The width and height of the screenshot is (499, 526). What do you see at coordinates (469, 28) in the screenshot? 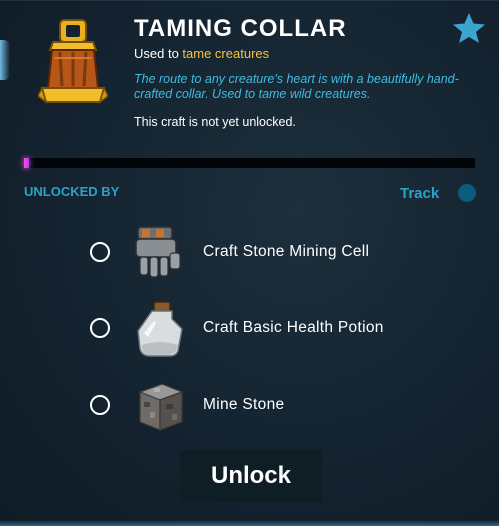
I see `favorite-star-icon` at bounding box center [469, 28].